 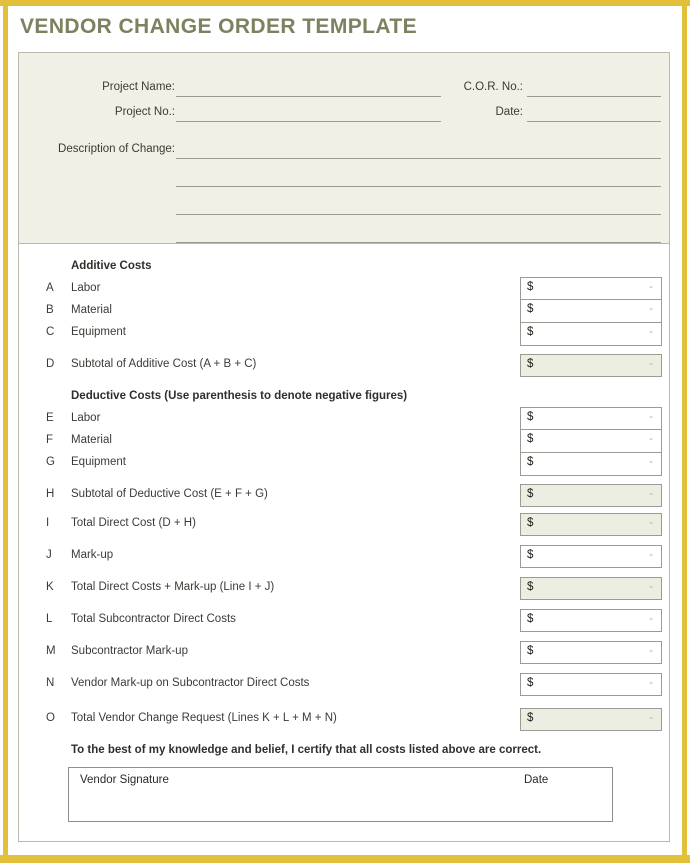 I want to click on row-label-subtotal-deductive: Subtotal of Deductive Cost (E + F + G), so click(x=169, y=494).